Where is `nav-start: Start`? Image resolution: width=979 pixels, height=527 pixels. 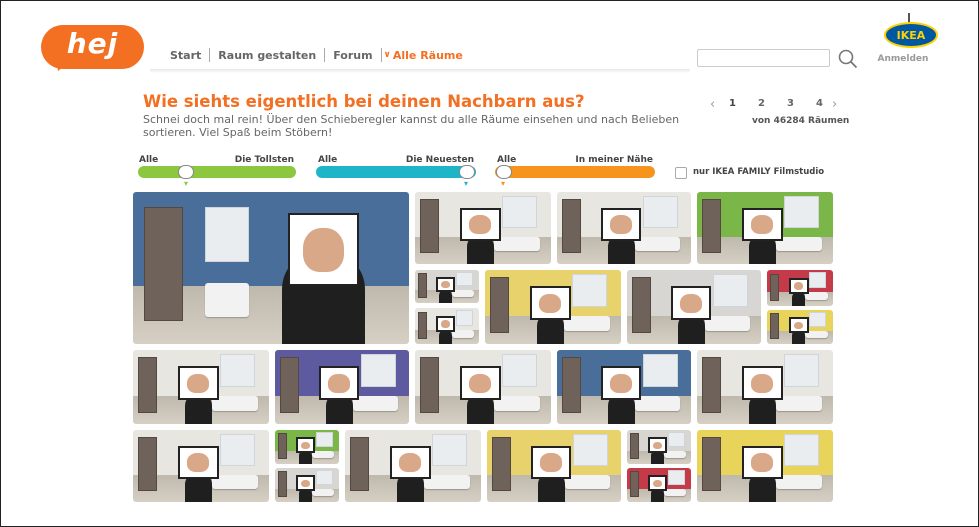 nav-start: Start is located at coordinates (185, 55).